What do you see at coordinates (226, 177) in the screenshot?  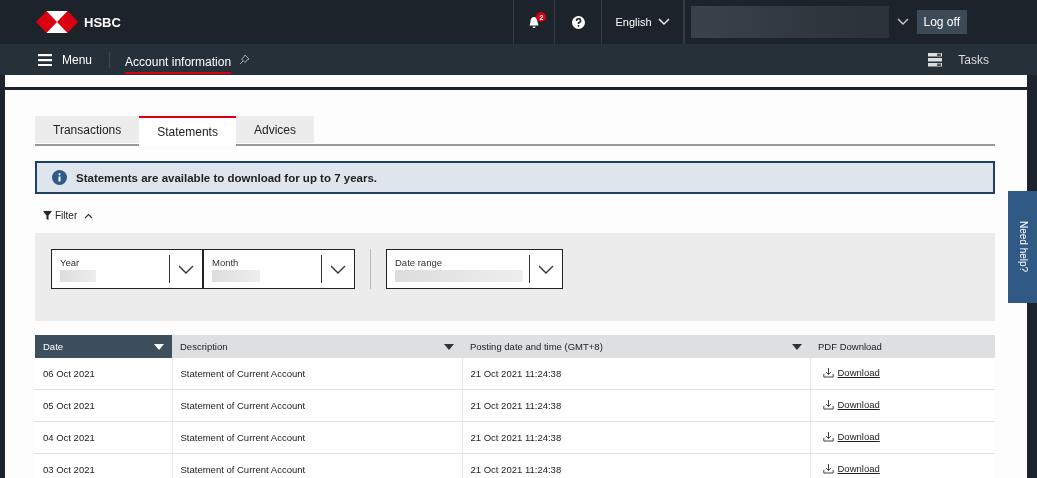 I see `info-message: Statements are available to download for up to 7 years.` at bounding box center [226, 177].